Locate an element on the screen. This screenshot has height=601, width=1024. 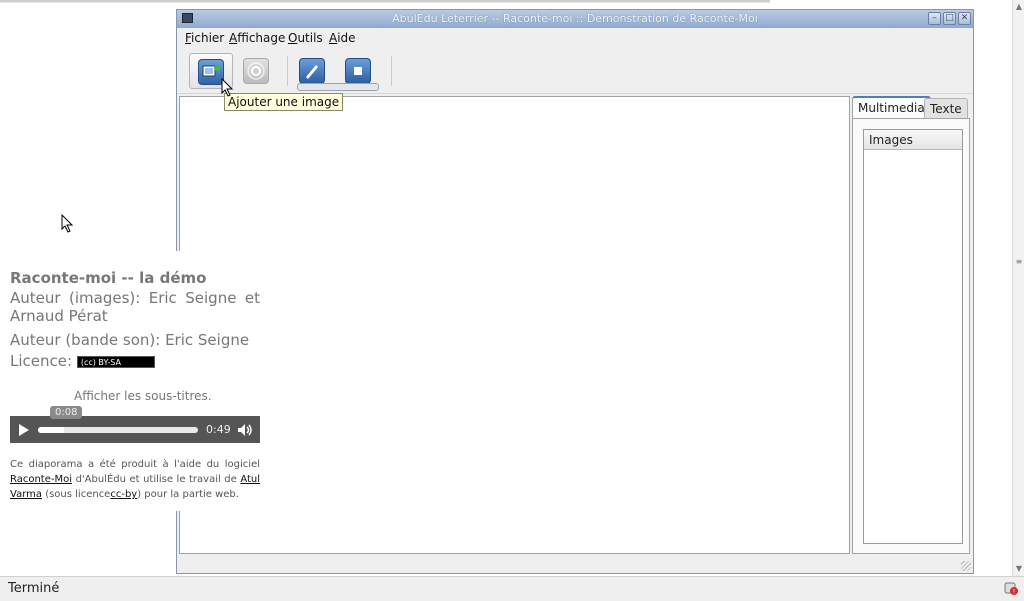
licence-line: Licence: (cc) BY-SA is located at coordinates (135, 361).